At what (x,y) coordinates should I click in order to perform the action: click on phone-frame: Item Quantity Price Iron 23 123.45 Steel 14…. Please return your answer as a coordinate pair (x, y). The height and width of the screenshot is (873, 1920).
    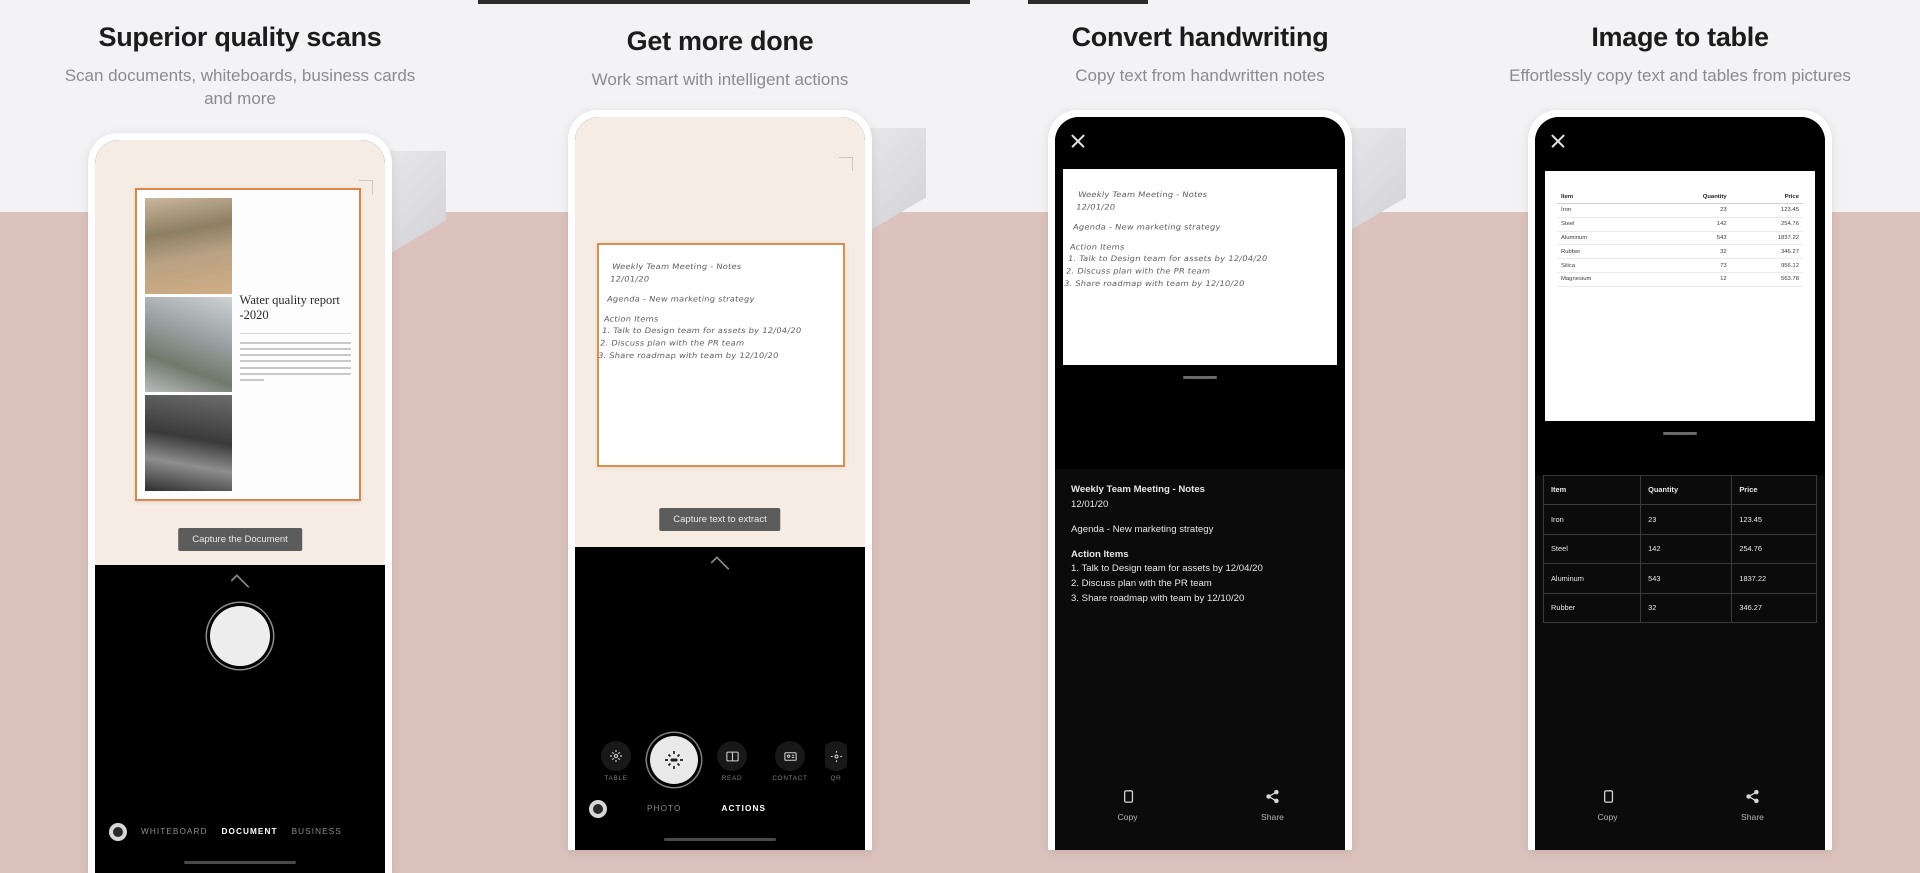
    Looking at the image, I should click on (1680, 479).